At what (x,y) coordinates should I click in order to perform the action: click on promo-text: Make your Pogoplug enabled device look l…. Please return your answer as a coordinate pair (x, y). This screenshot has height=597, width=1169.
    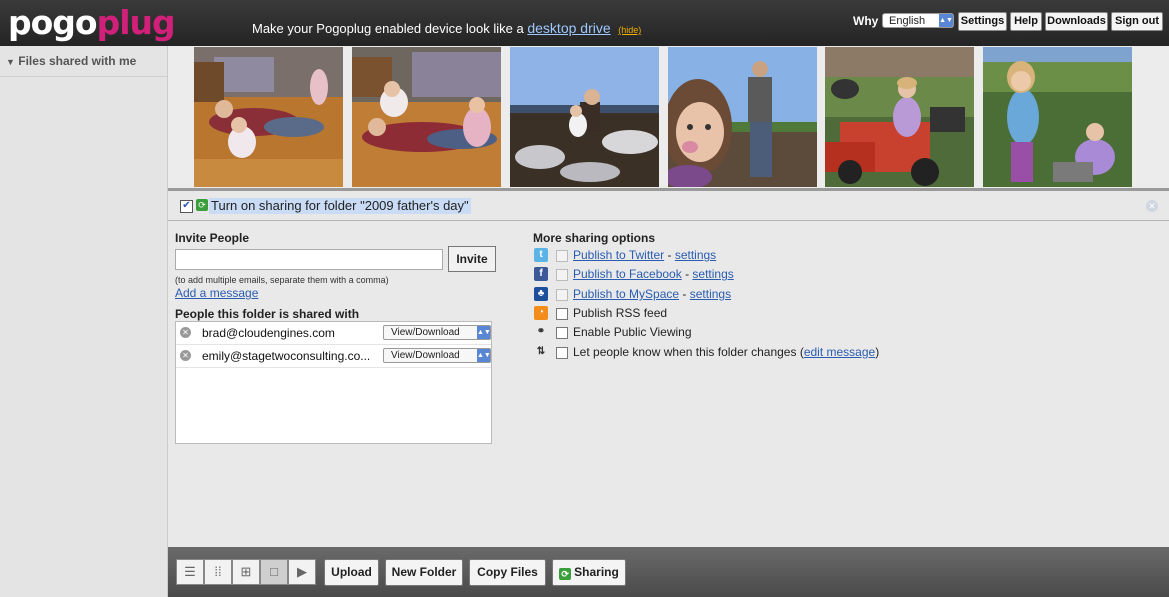
    Looking at the image, I should click on (388, 28).